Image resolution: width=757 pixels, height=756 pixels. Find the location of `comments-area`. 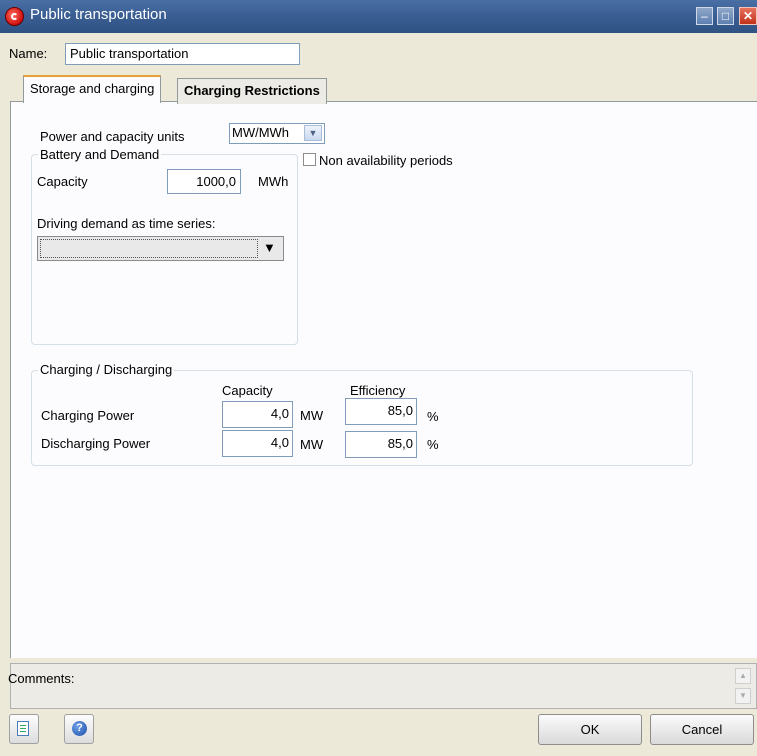

comments-area is located at coordinates (383, 686).